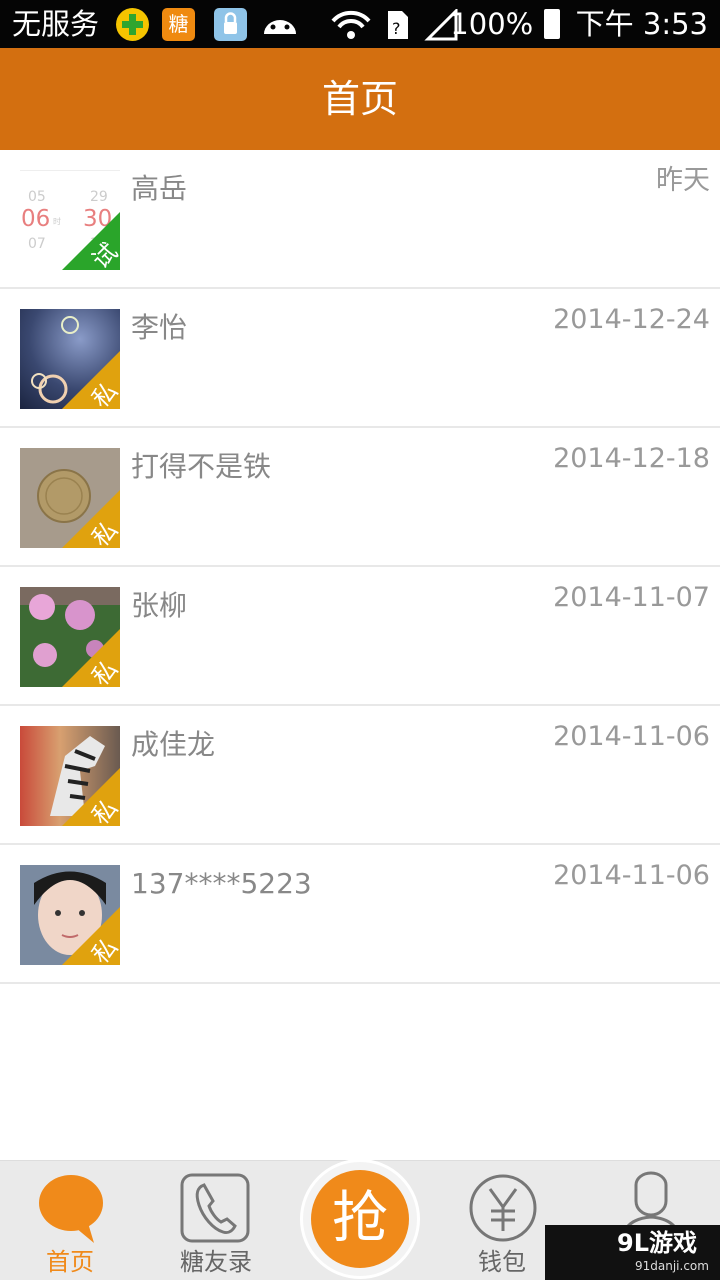 The width and height of the screenshot is (720, 1281). Describe the element at coordinates (280, 24) in the screenshot. I see `android-icon` at that location.